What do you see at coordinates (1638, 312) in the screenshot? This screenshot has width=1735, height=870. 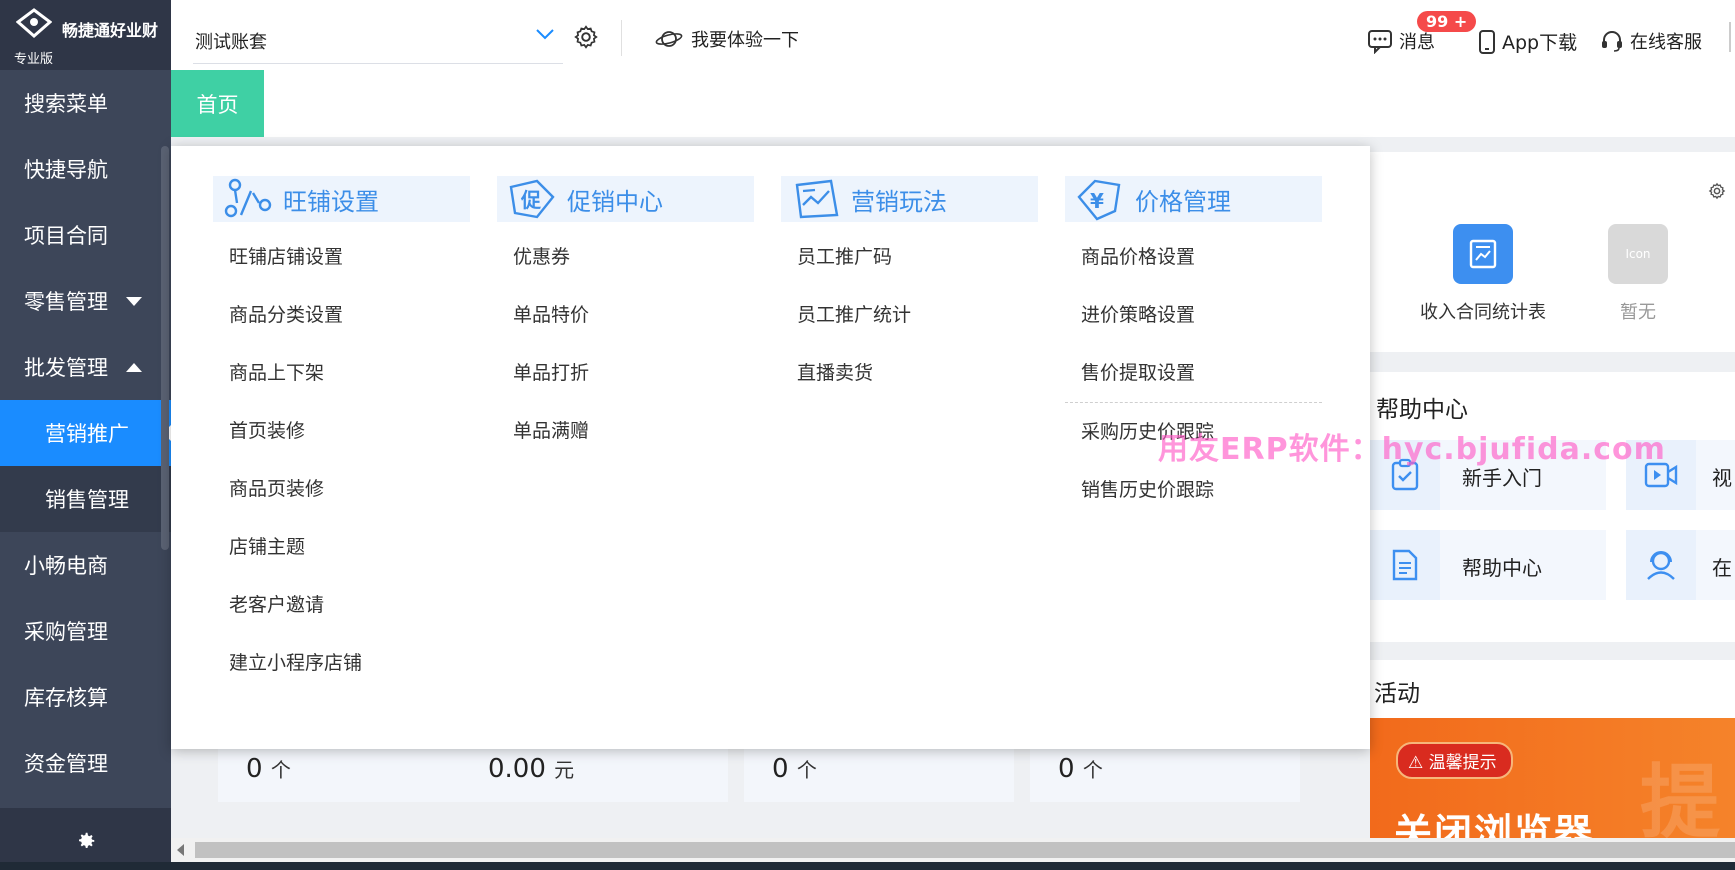 I see `app-tile-label: 暂无` at bounding box center [1638, 312].